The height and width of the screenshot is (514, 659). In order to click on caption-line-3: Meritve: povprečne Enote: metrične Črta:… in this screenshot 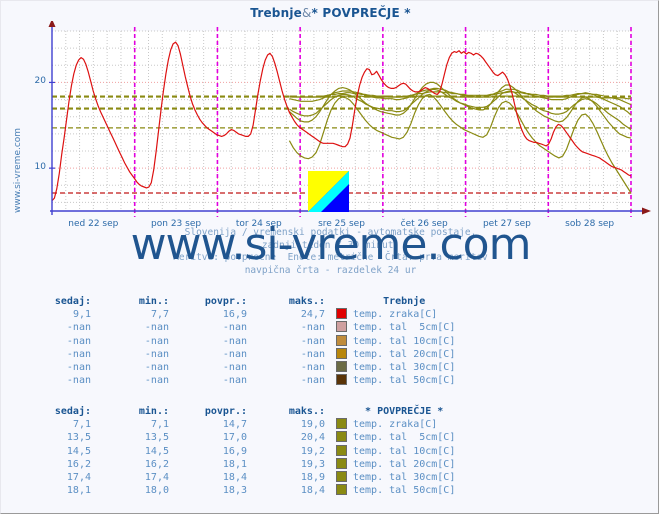, I will do `click(330, 257)`.